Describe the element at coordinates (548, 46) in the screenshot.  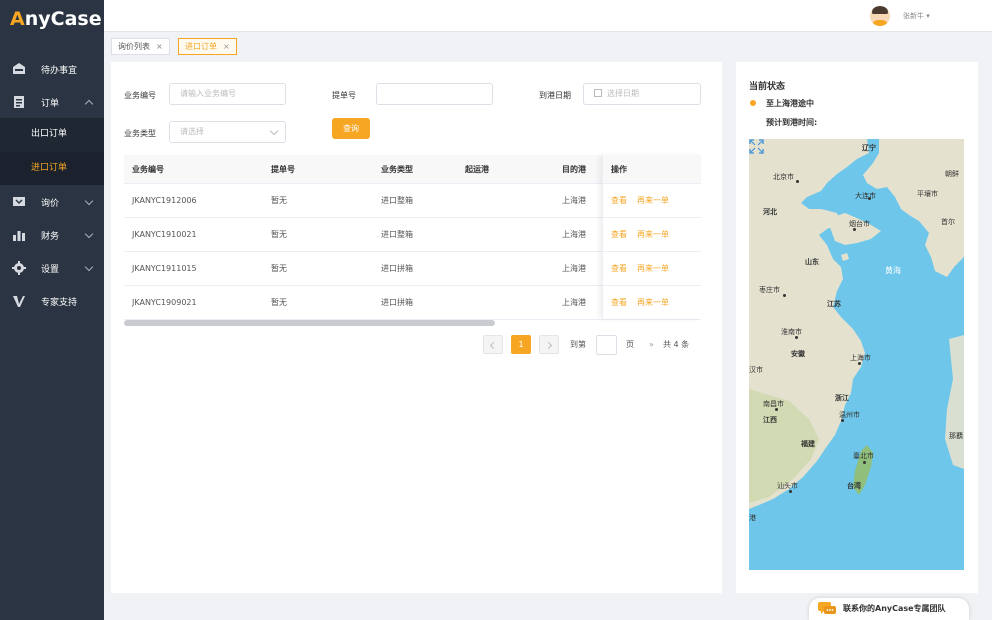
I see `tab-bar: 询价列表 × 进口订单 ×` at that location.